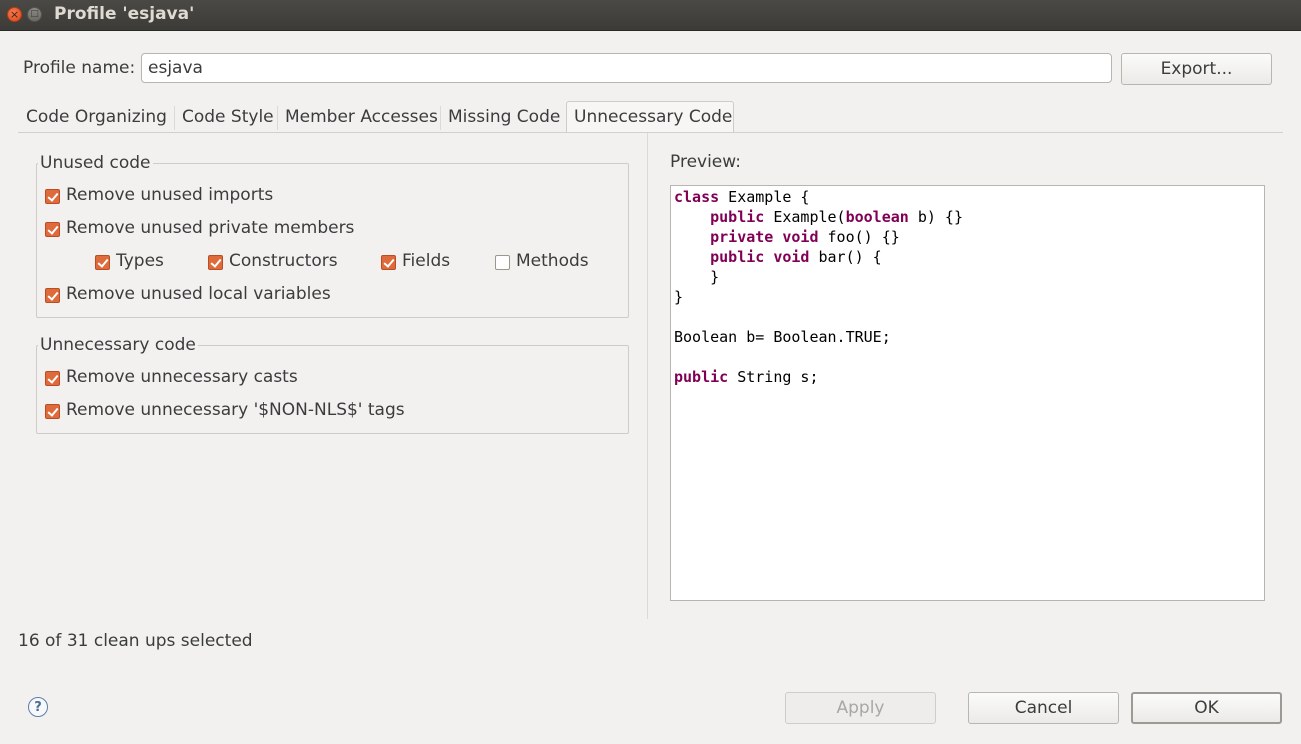  I want to click on tab-label: Missing Code, so click(504, 117).